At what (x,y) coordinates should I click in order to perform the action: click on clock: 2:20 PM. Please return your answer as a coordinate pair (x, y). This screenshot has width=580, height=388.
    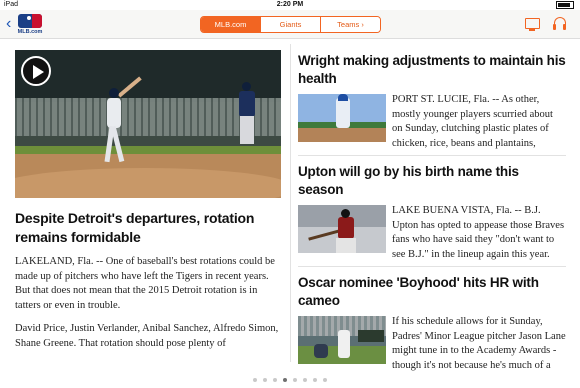
    Looking at the image, I should click on (290, 4).